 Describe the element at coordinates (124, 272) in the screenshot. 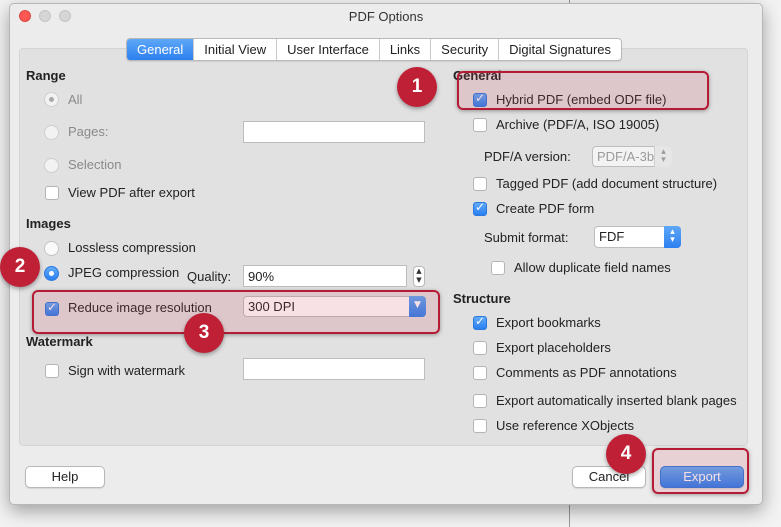

I see `jpeg-compression-label: JPEG compression` at that location.